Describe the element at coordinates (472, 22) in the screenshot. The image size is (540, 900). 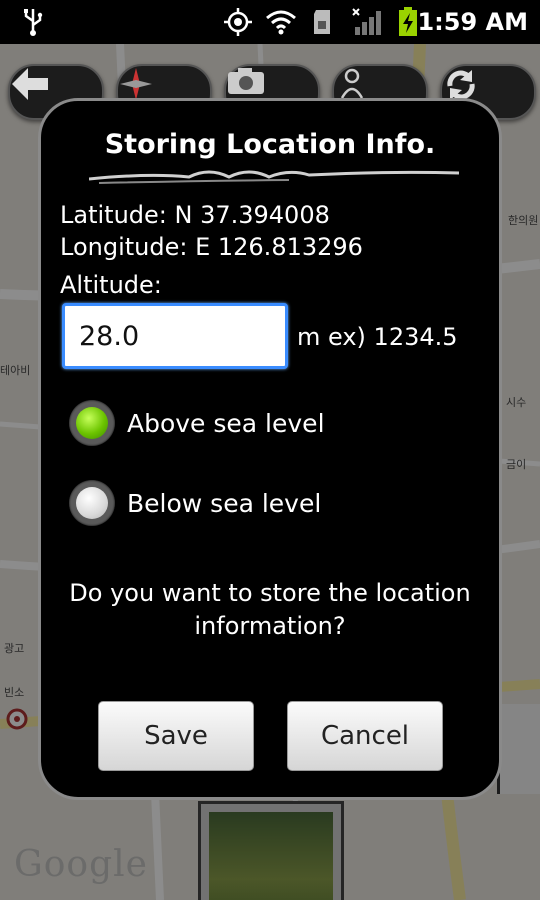
I see `clock: 1:59 AM` at that location.